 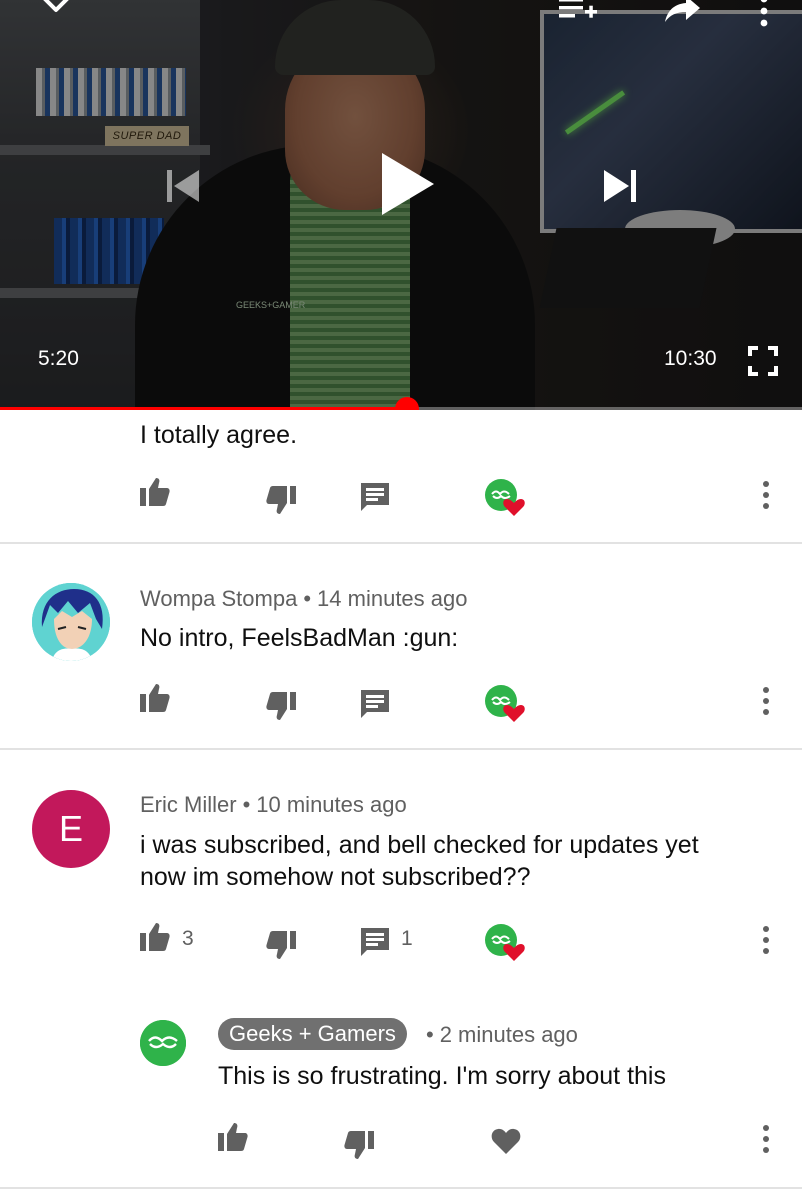 I want to click on play-icon, so click(x=408, y=184).